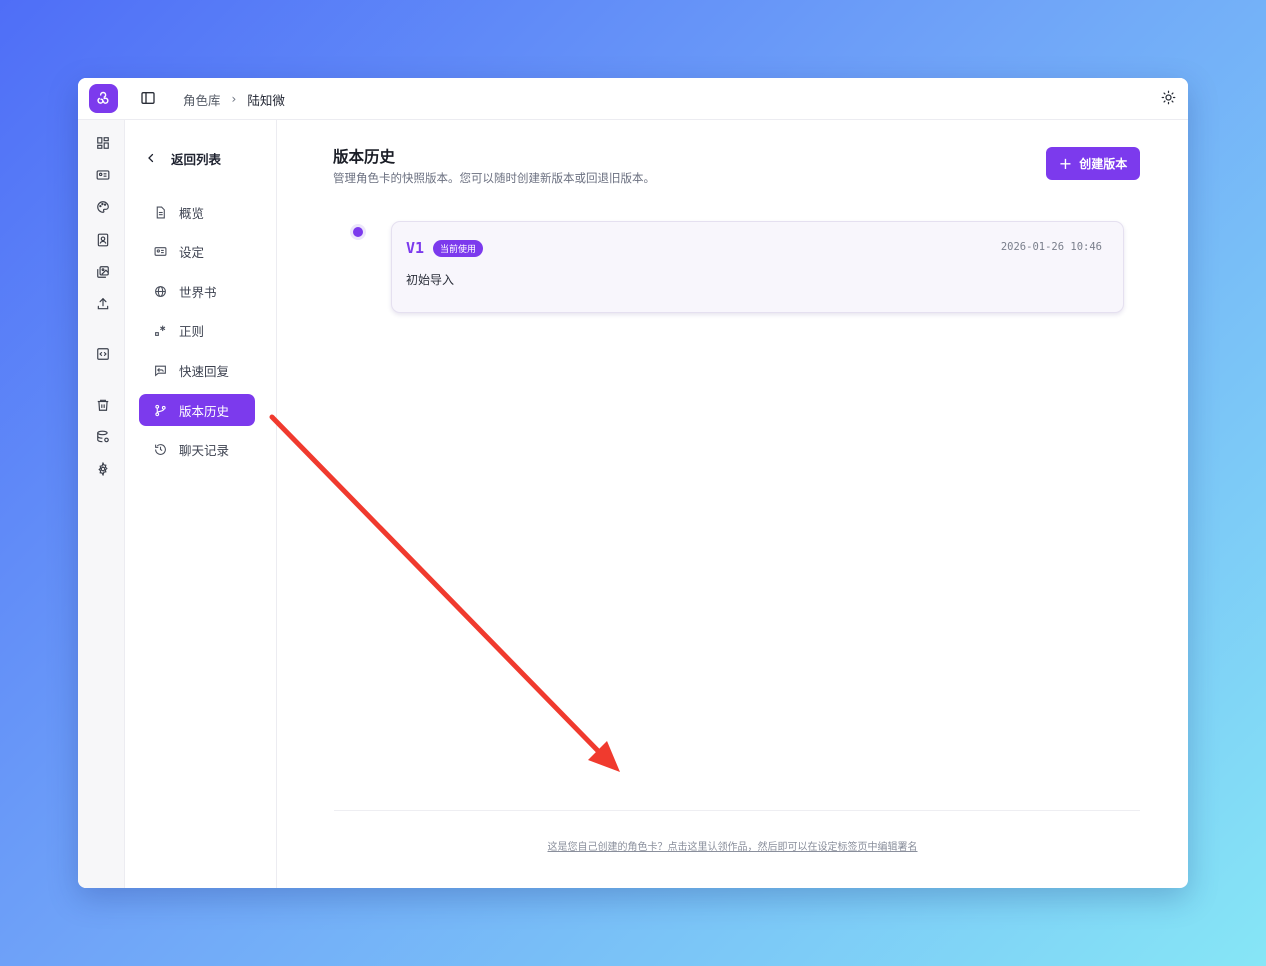  I want to click on code-icon, so click(102, 353).